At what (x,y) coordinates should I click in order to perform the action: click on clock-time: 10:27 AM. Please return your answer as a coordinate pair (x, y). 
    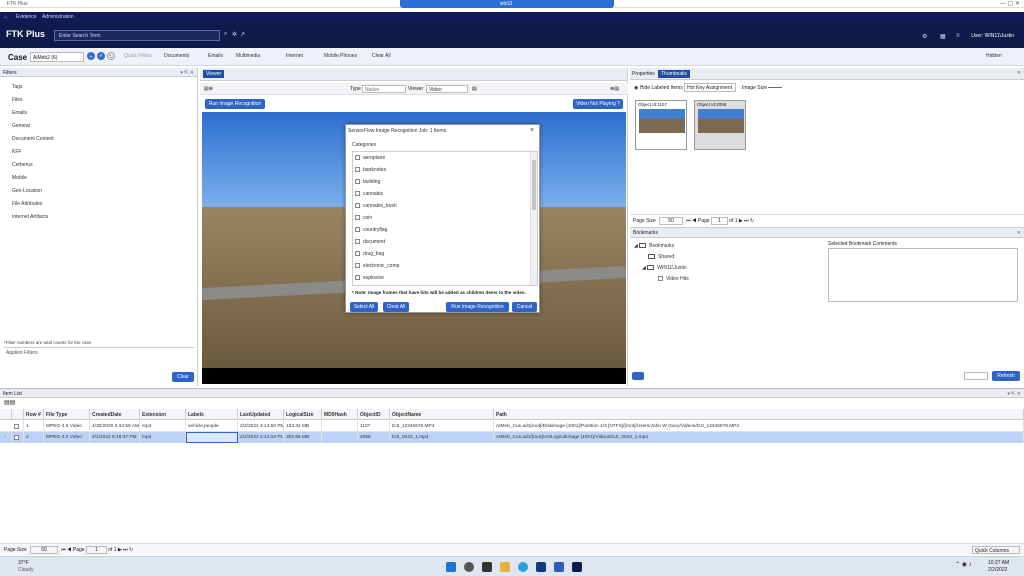
    Looking at the image, I should click on (998, 563).